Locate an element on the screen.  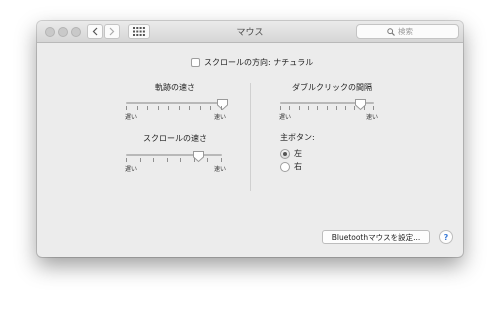
tracking-speed-heading: 軌跡の速さ is located at coordinates (175, 87).